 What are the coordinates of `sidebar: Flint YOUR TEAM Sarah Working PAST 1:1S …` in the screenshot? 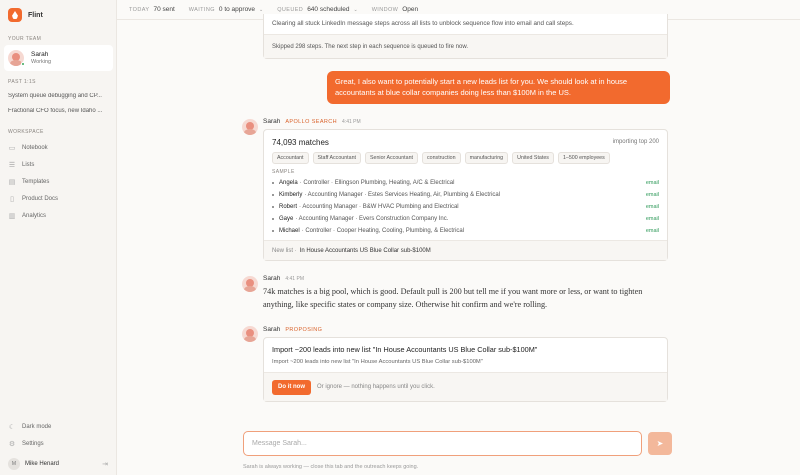 It's located at (58, 237).